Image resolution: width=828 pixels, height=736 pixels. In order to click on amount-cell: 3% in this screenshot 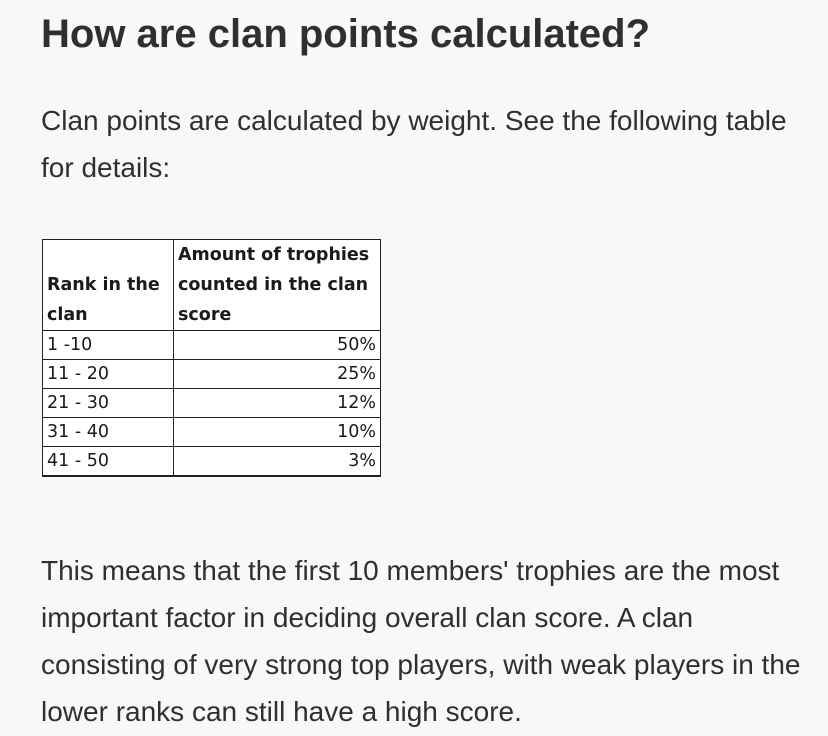, I will do `click(277, 461)`.